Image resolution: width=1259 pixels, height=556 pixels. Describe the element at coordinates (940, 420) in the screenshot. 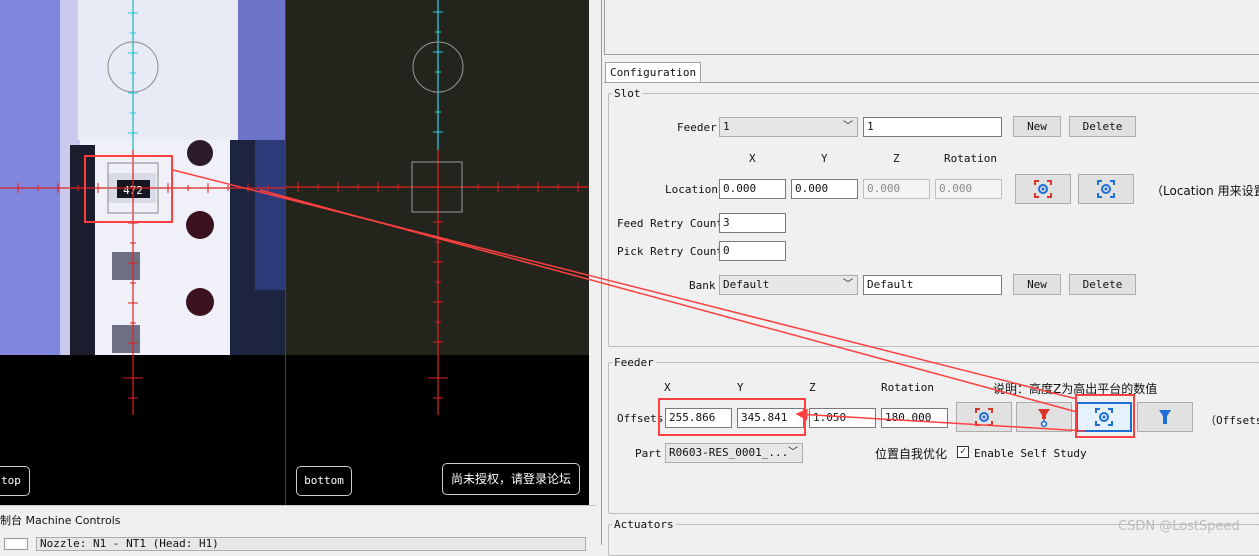

I see `arrow-button-to-offsets` at that location.